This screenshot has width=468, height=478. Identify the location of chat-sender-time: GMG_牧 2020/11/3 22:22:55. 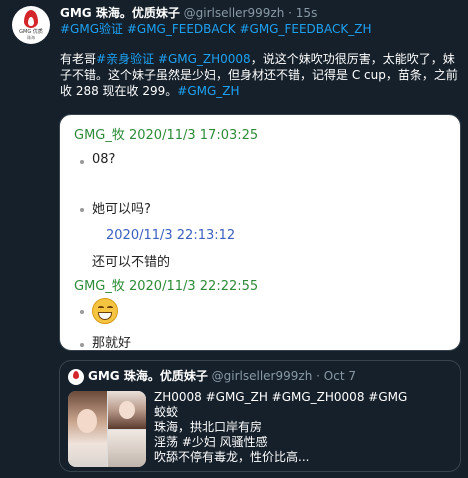
(166, 286).